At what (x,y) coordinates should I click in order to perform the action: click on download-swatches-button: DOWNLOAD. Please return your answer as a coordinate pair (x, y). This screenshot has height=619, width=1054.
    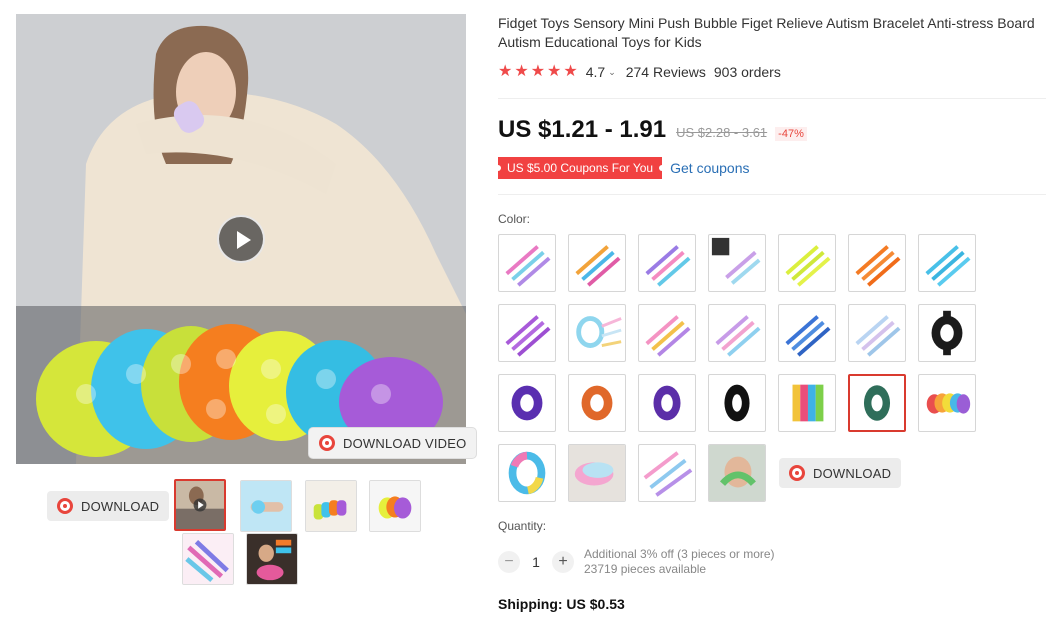
    Looking at the image, I should click on (840, 473).